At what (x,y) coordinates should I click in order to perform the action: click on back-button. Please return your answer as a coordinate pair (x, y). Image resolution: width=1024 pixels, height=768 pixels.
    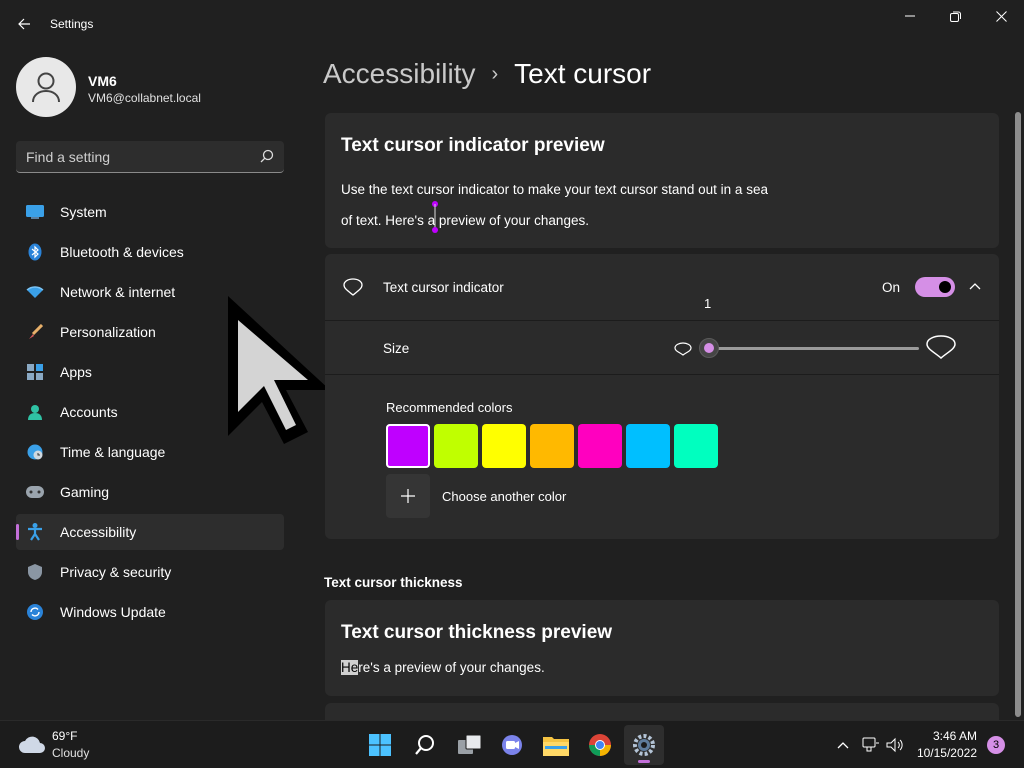
    Looking at the image, I should click on (24, 24).